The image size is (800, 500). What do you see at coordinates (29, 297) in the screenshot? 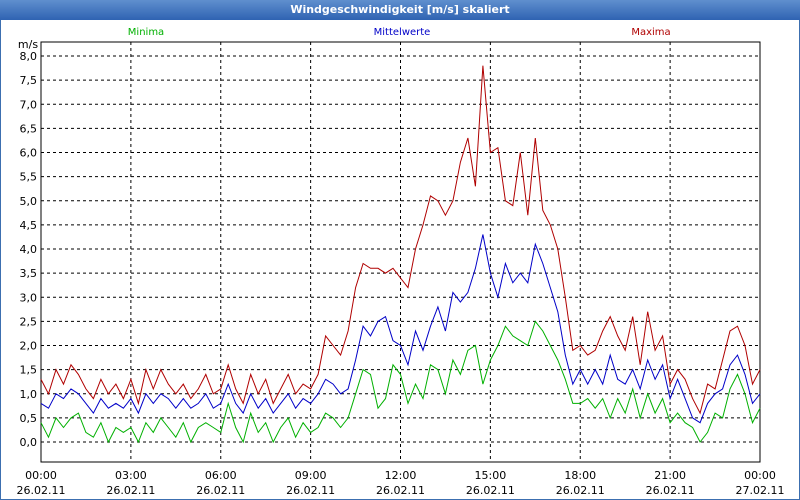
I see `y-tick-label: 3,0` at bounding box center [29, 297].